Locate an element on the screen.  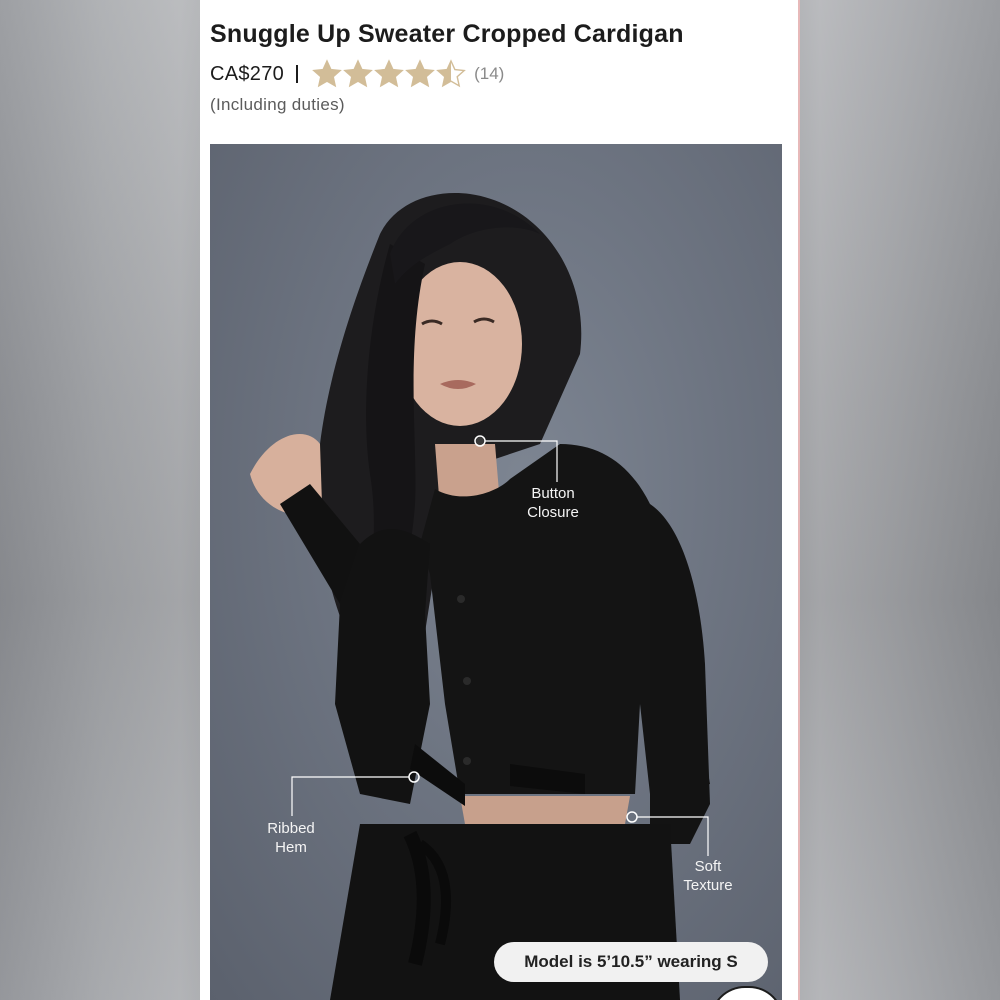
duties-note: (Including duties) is located at coordinates (277, 104).